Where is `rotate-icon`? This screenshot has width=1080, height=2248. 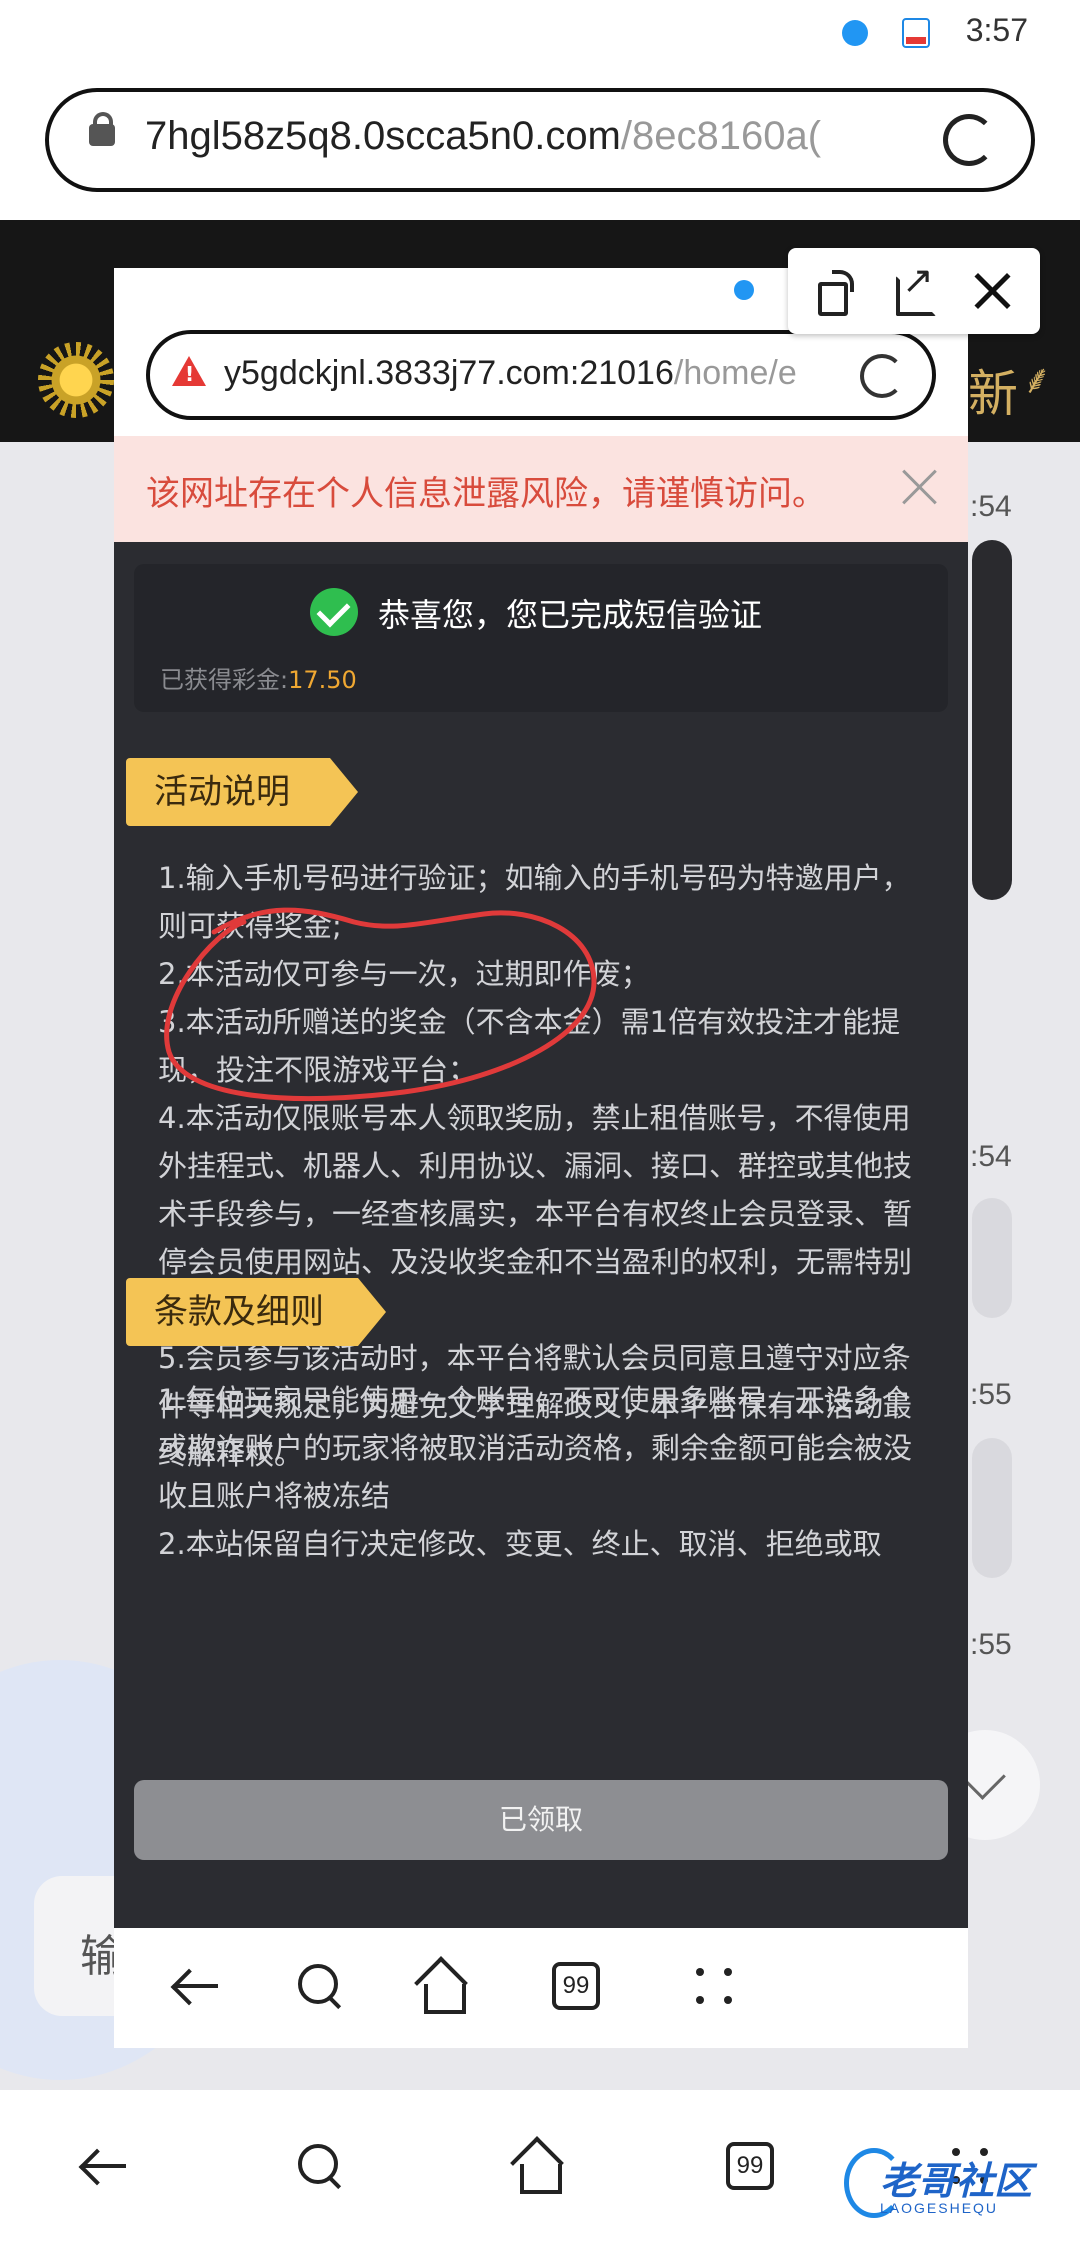
rotate-icon is located at coordinates (837, 292).